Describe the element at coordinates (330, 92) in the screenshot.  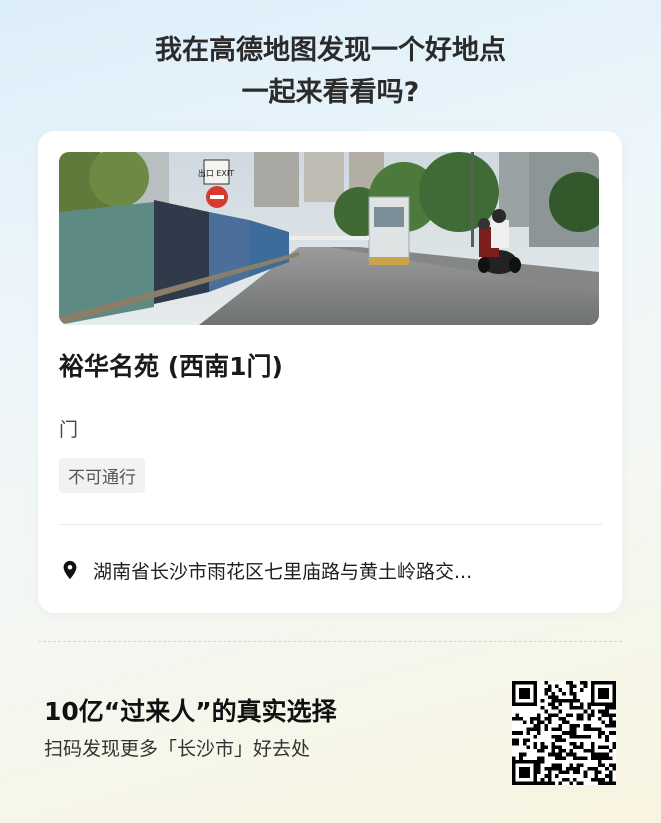
I see `headline-line-2: 一起来看看吗?` at that location.